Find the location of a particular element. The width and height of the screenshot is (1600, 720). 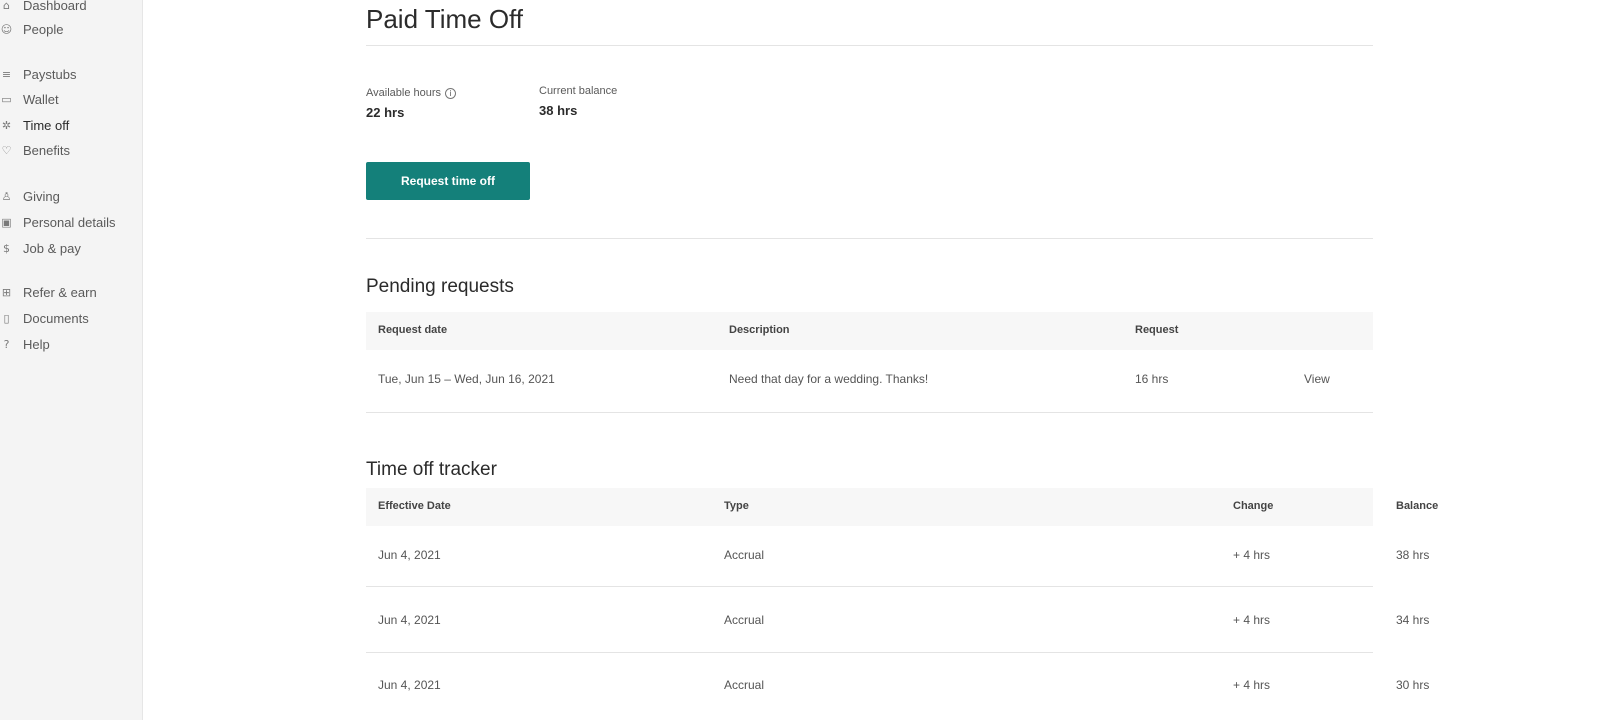

job-pay-icon: $ is located at coordinates (6, 248).